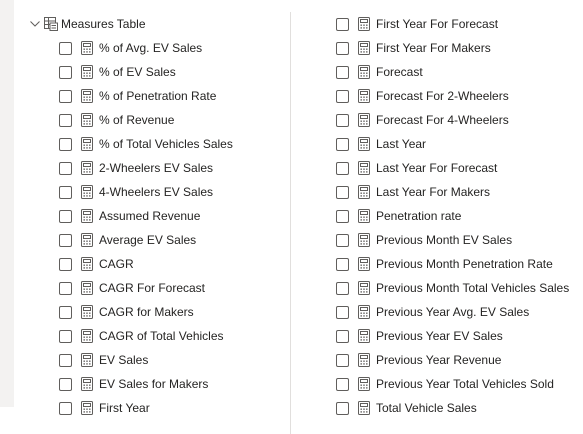 The height and width of the screenshot is (434, 583). I want to click on field-item: Previous Month EV Sales, so click(424, 240).